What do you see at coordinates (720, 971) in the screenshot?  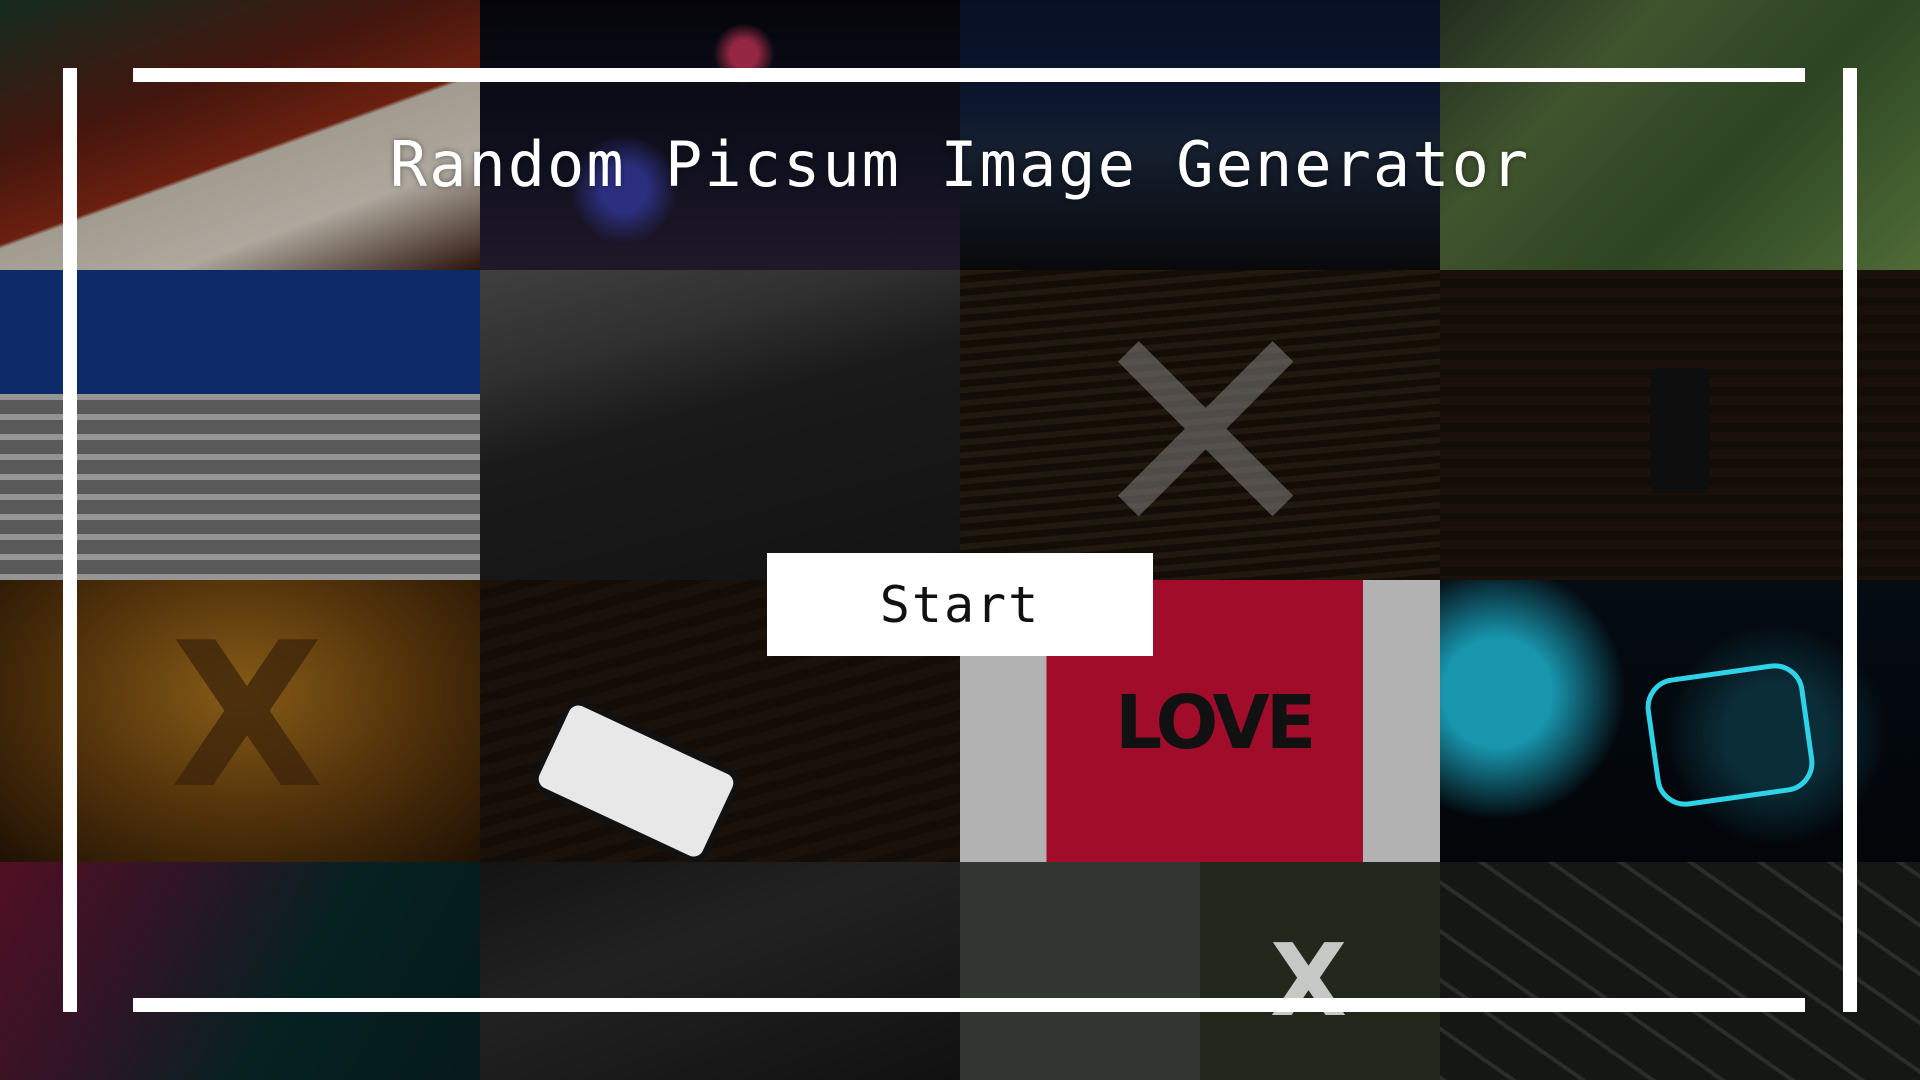 I see `car-phone-image` at bounding box center [720, 971].